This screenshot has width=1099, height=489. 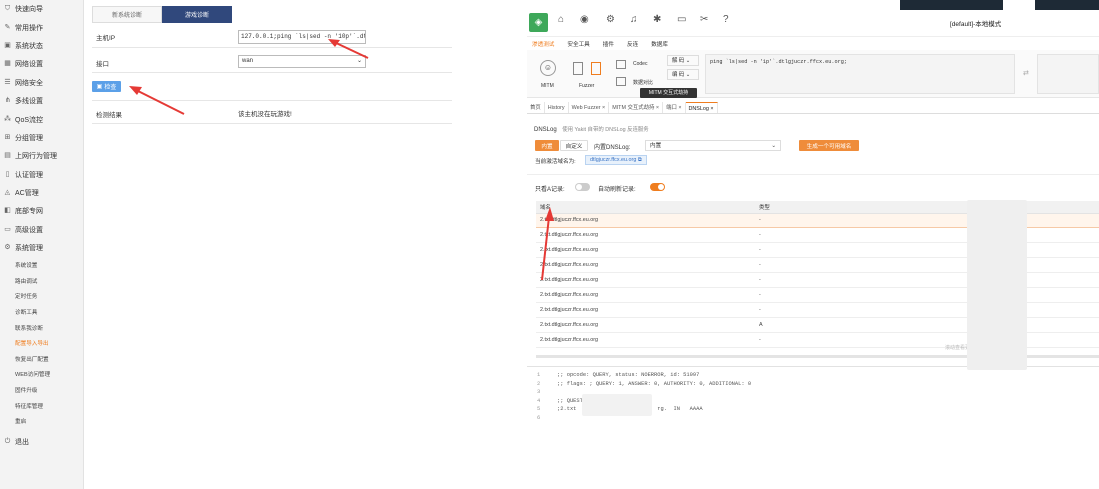 I want to click on codec-icon, so click(x=621, y=64).